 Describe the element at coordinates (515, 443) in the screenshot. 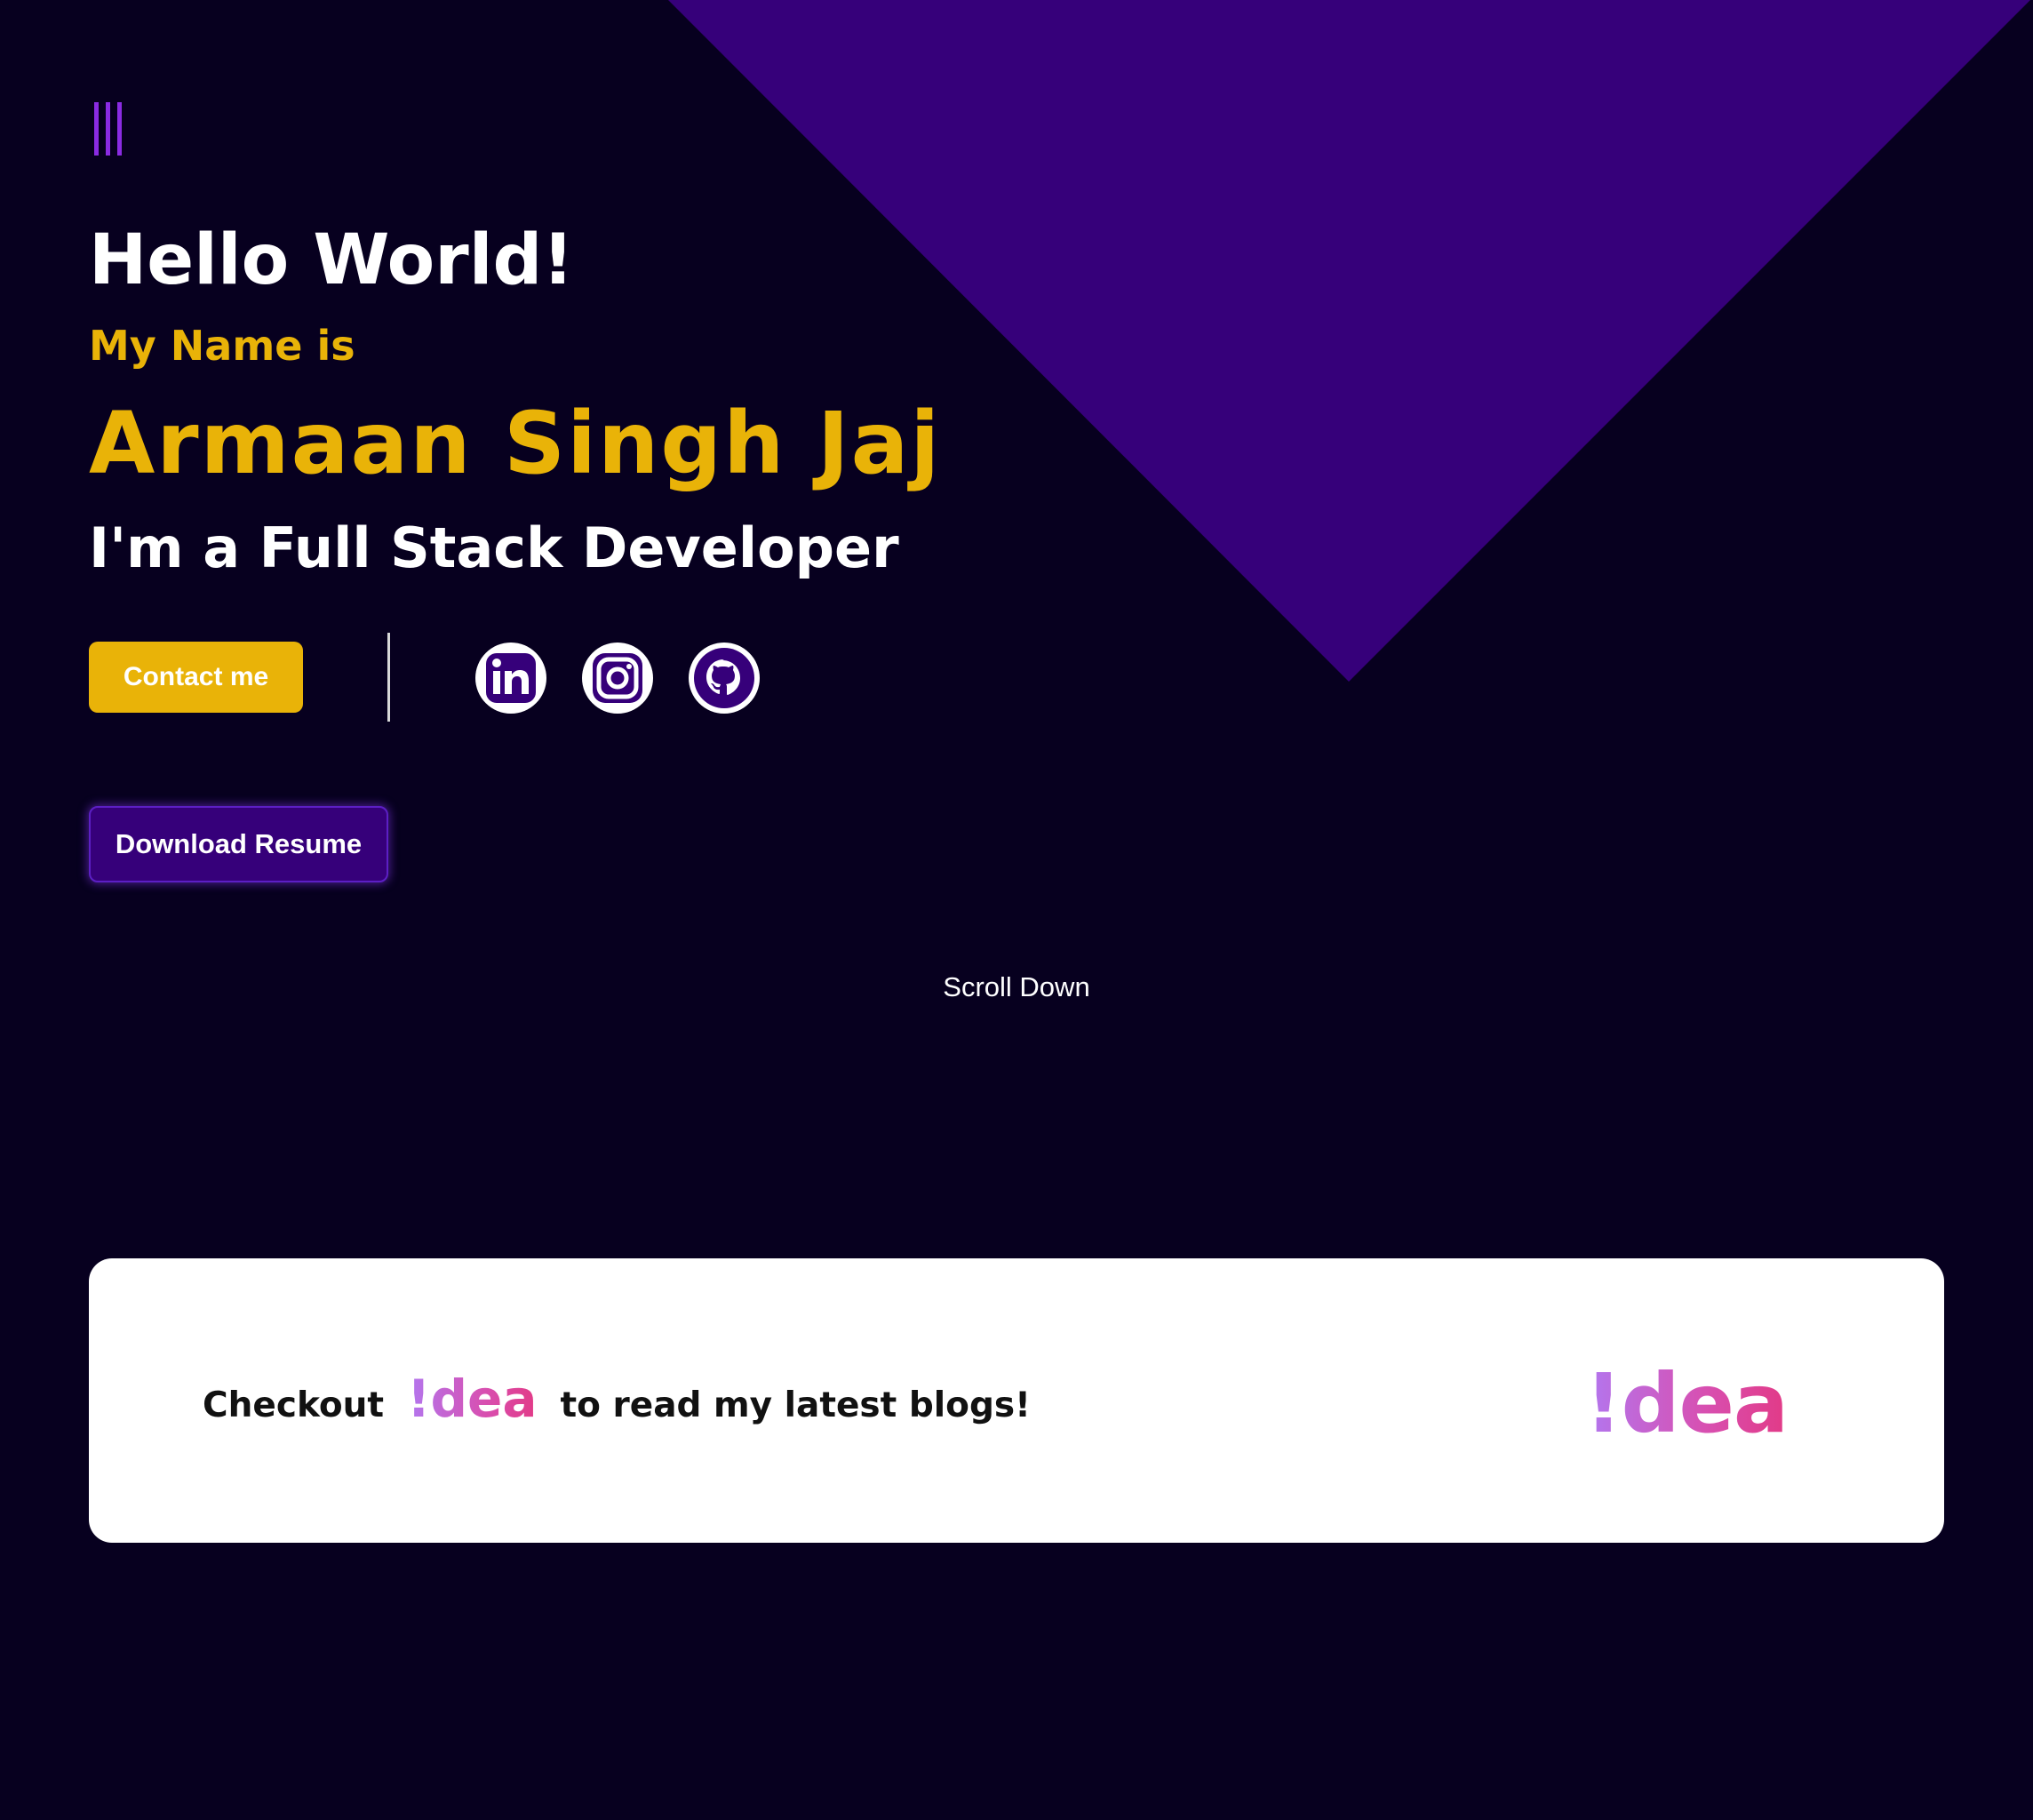

I see `name-heading: Armaan Singh Jaj` at that location.